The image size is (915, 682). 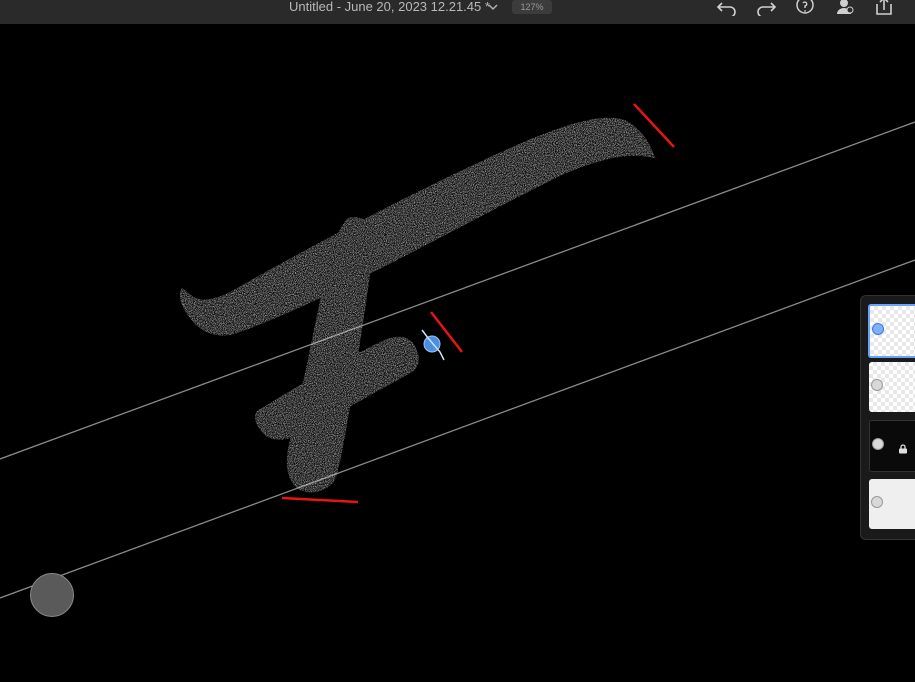 What do you see at coordinates (887, 417) in the screenshot?
I see `layers-panel` at bounding box center [887, 417].